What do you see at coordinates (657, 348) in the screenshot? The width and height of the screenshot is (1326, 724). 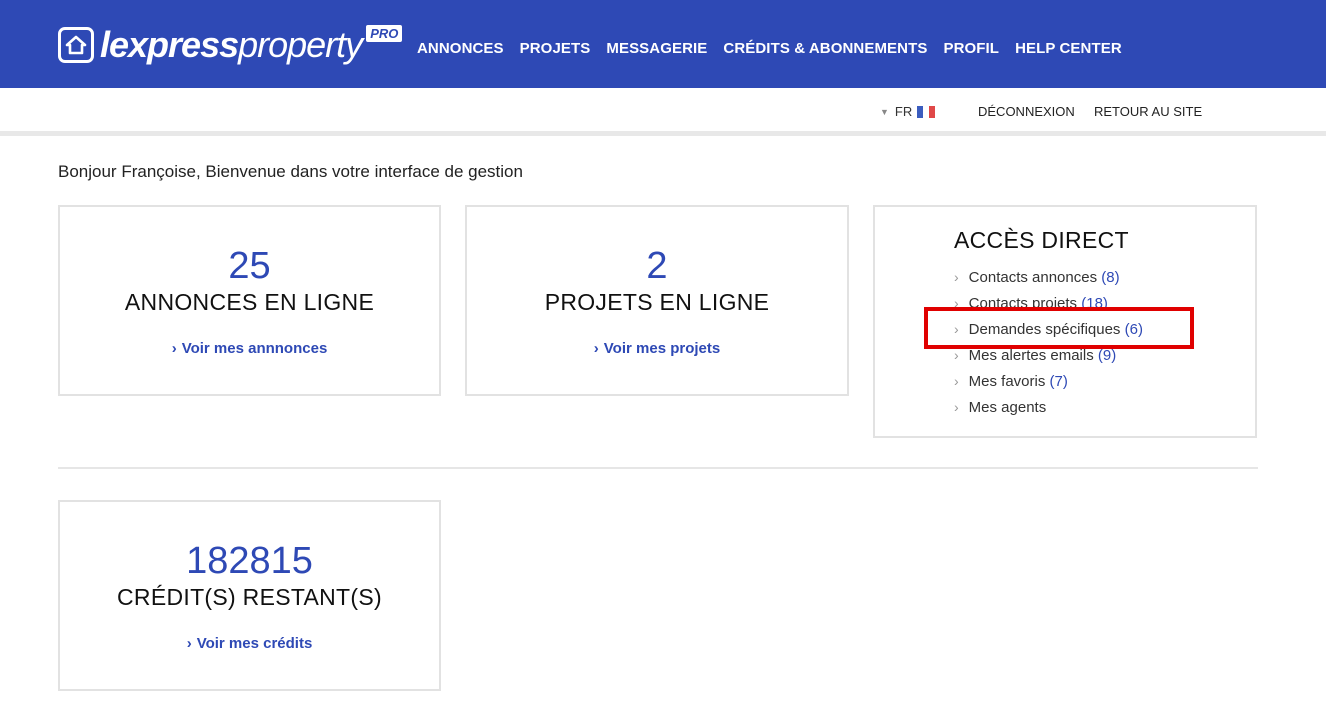 I see `view-projects-link: › Voir mes projets` at bounding box center [657, 348].